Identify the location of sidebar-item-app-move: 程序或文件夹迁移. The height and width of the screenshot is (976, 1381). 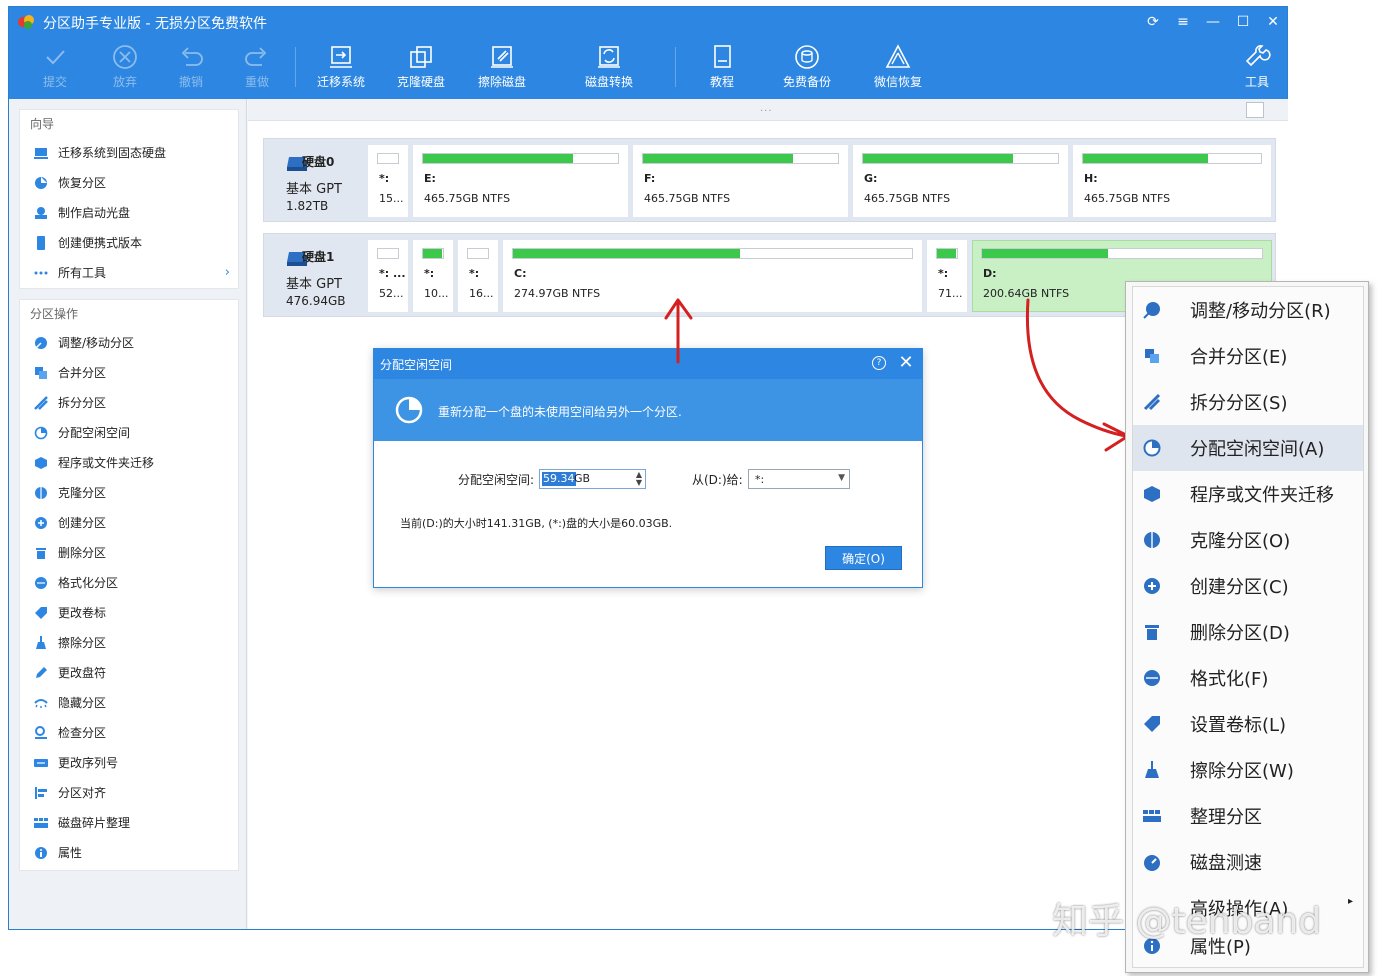
(129, 463).